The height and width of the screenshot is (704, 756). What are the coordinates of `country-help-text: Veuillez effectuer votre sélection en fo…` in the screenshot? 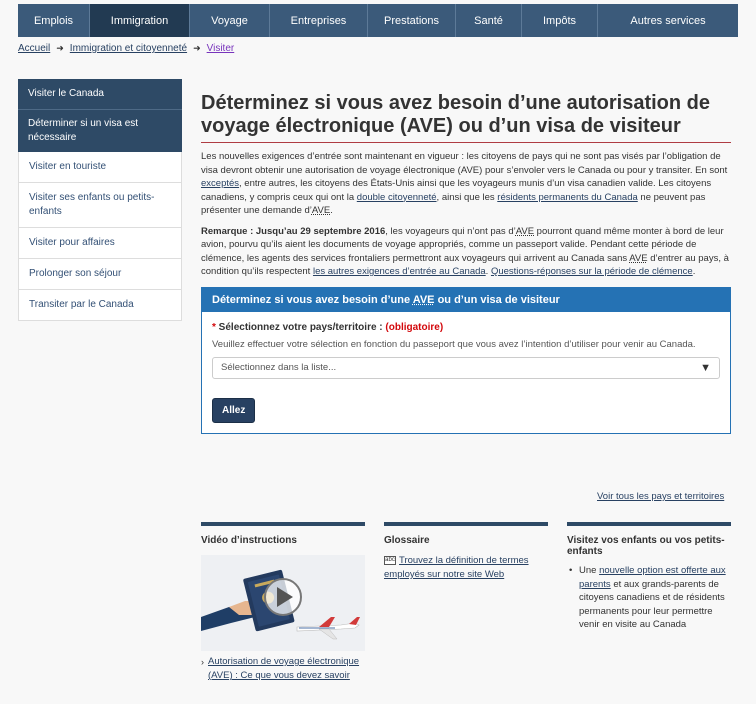 It's located at (454, 344).